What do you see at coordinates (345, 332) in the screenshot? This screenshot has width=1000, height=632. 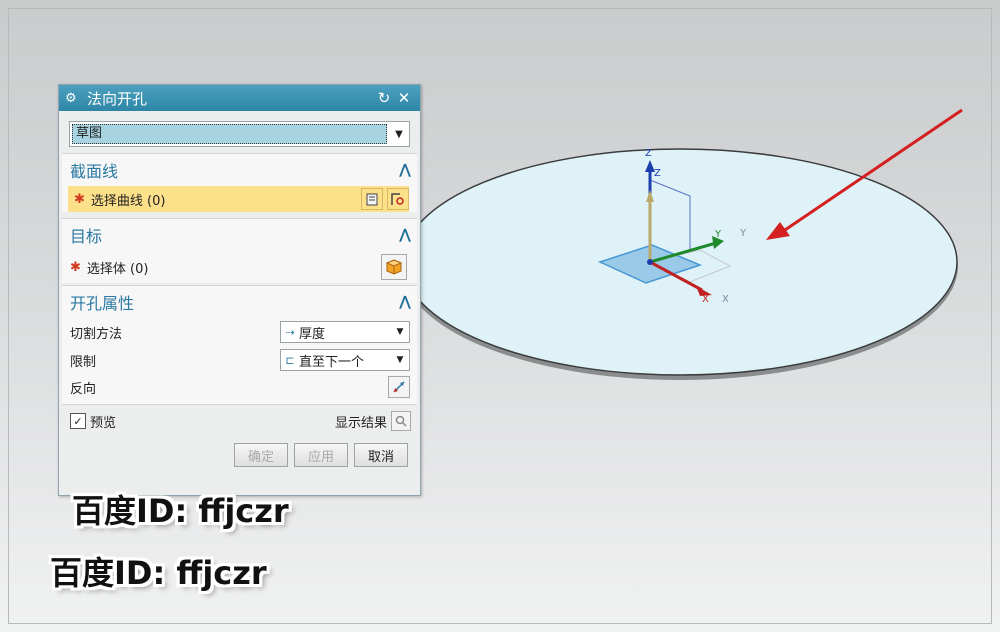 I see `cut-method-select: ⇢ 厚度 ▼` at bounding box center [345, 332].